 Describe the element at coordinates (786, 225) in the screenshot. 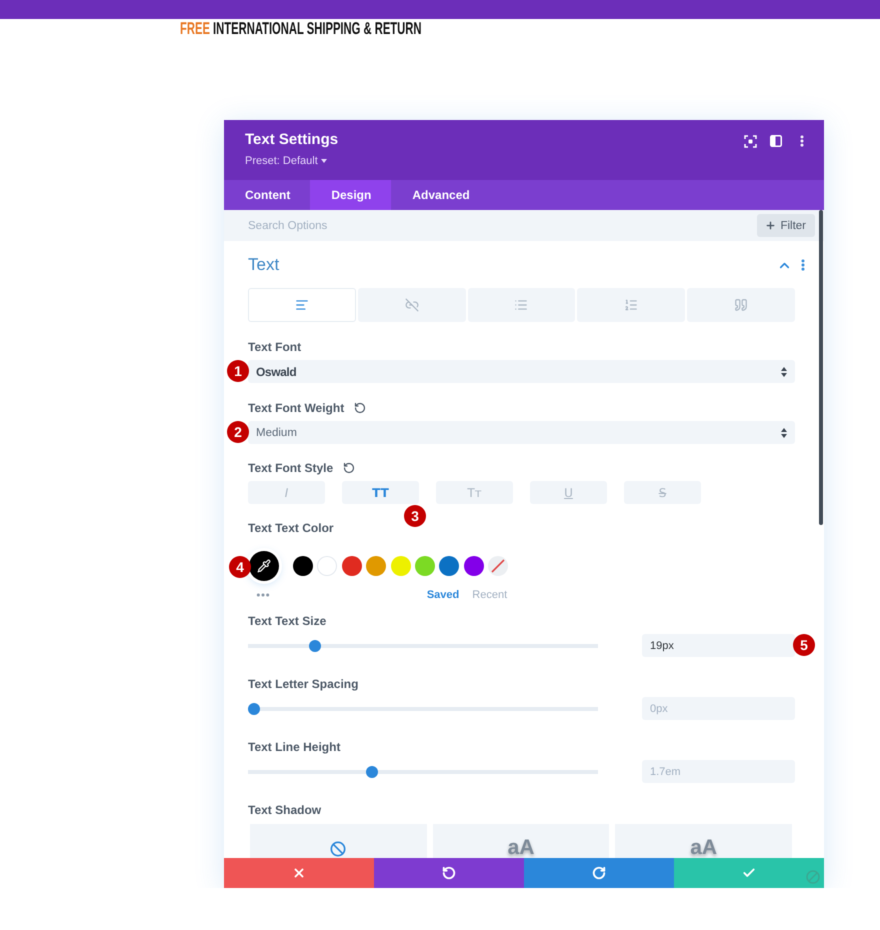

I see `filter-button: Filter` at that location.